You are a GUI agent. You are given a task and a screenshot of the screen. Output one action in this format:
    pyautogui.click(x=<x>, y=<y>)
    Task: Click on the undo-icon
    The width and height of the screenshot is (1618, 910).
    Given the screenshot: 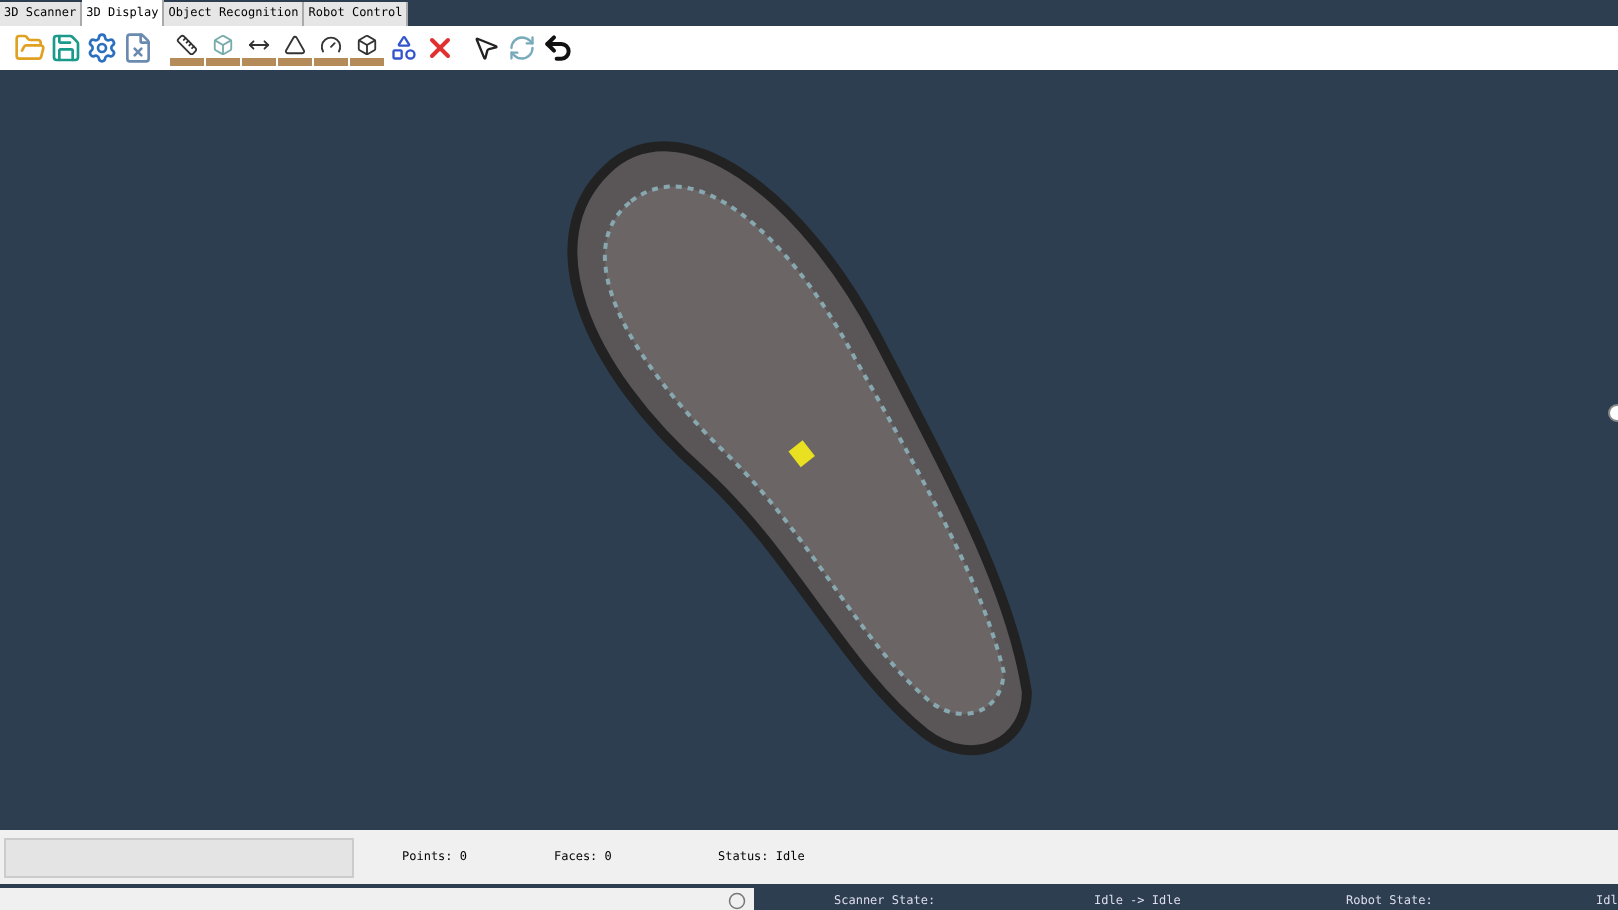 What is the action you would take?
    pyautogui.click(x=557, y=48)
    